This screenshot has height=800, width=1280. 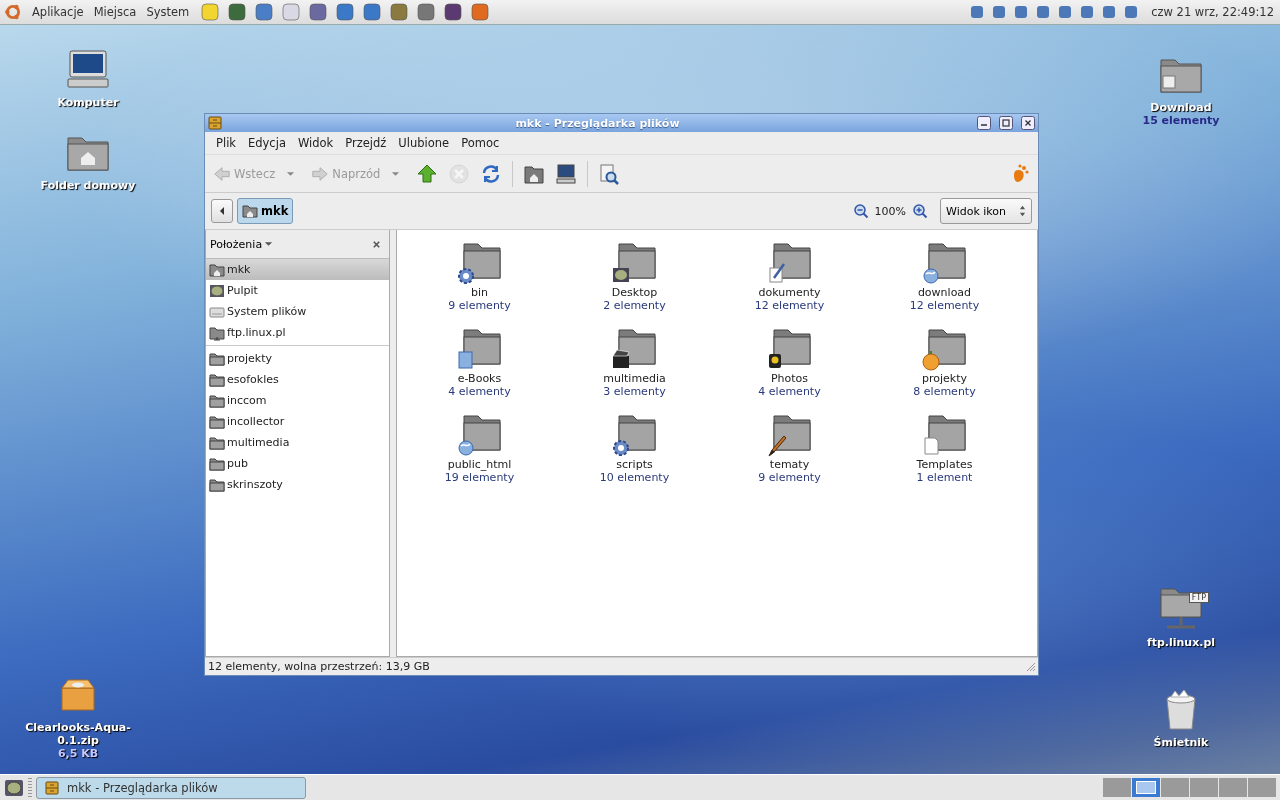 What do you see at coordinates (265, 211) in the screenshot?
I see `path-button: mkk` at bounding box center [265, 211].